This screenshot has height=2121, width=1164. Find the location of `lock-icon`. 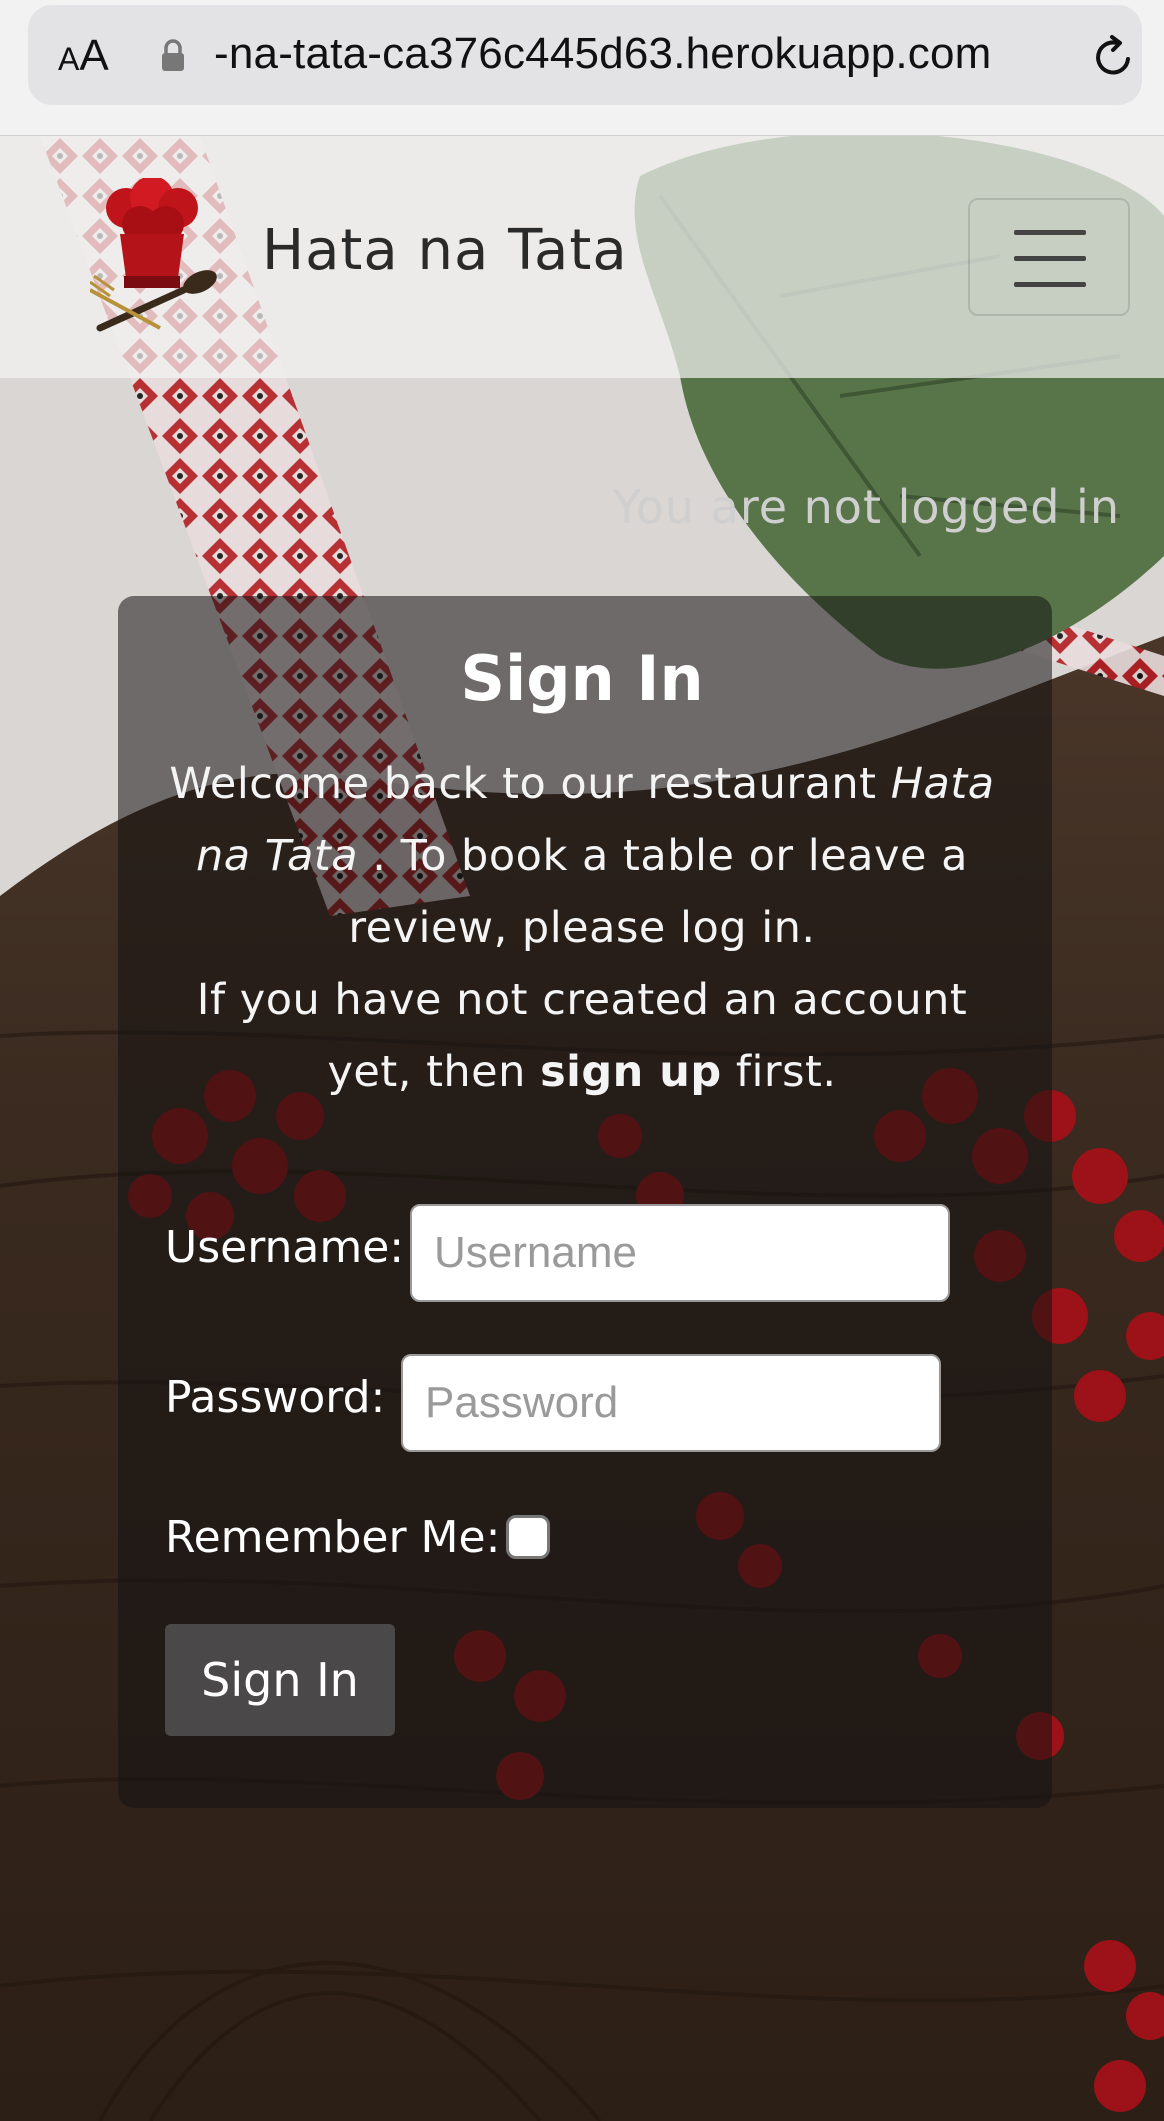

lock-icon is located at coordinates (173, 55).